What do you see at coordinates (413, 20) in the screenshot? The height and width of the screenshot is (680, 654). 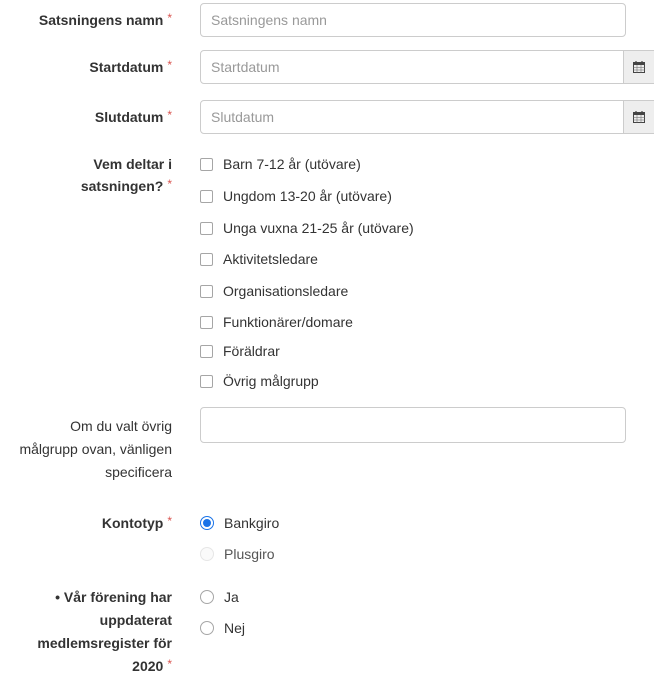 I see `name-input` at bounding box center [413, 20].